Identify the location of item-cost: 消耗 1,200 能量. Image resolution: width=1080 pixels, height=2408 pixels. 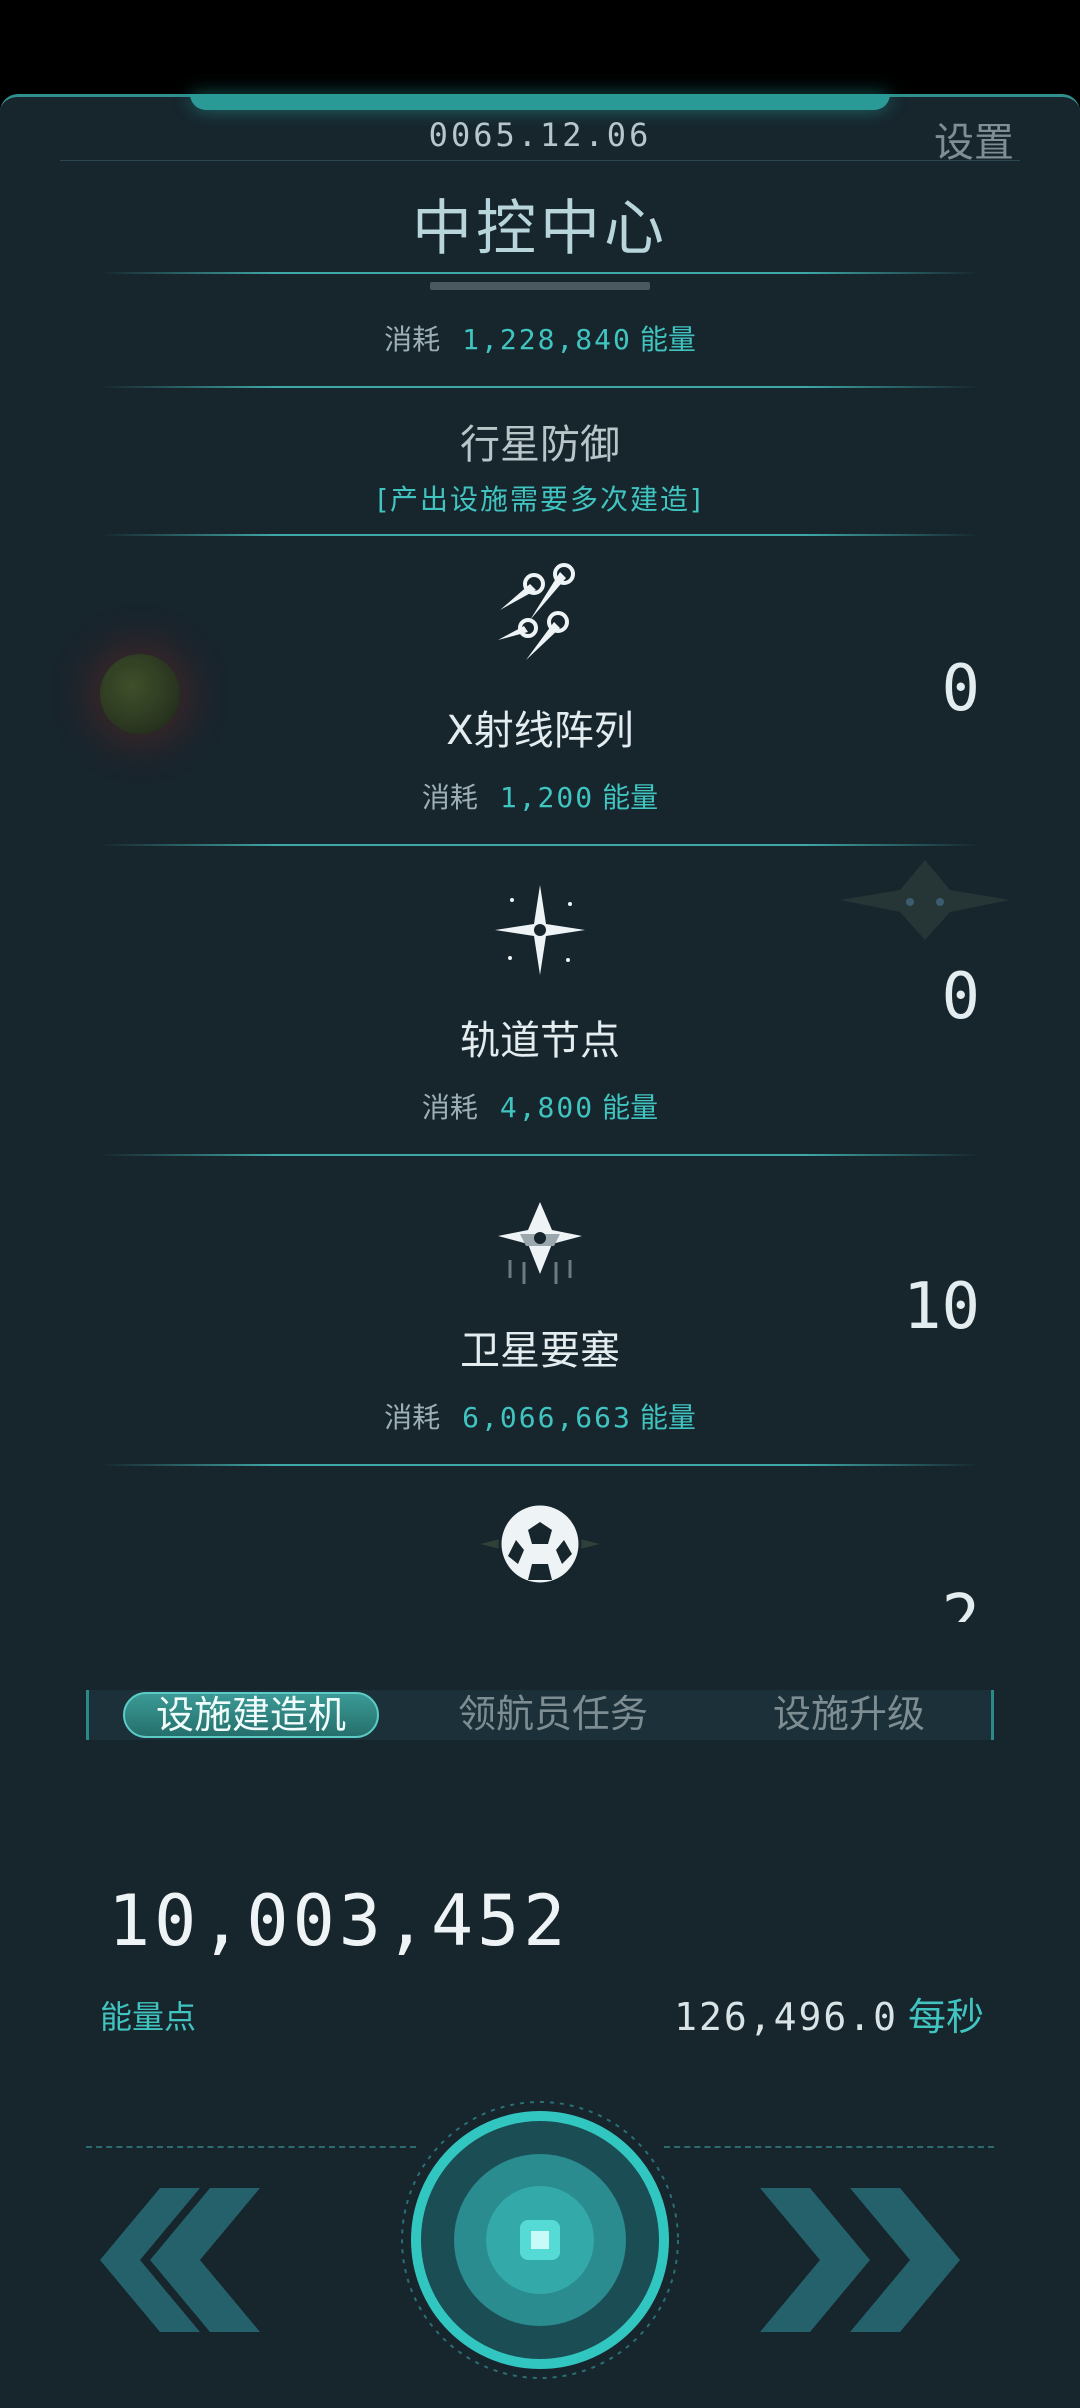
(540, 796).